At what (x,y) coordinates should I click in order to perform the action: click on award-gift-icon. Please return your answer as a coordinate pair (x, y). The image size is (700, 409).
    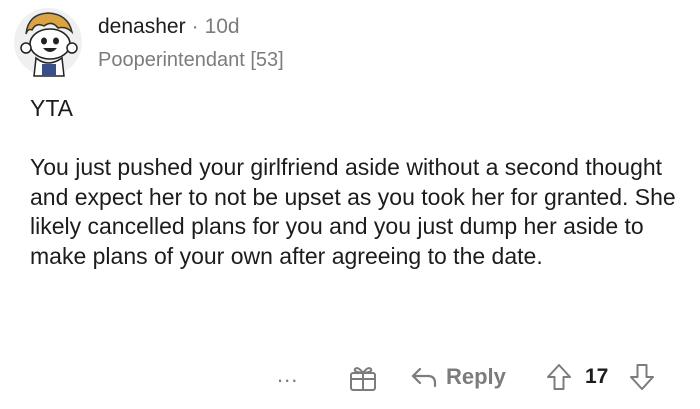
    Looking at the image, I should click on (363, 379).